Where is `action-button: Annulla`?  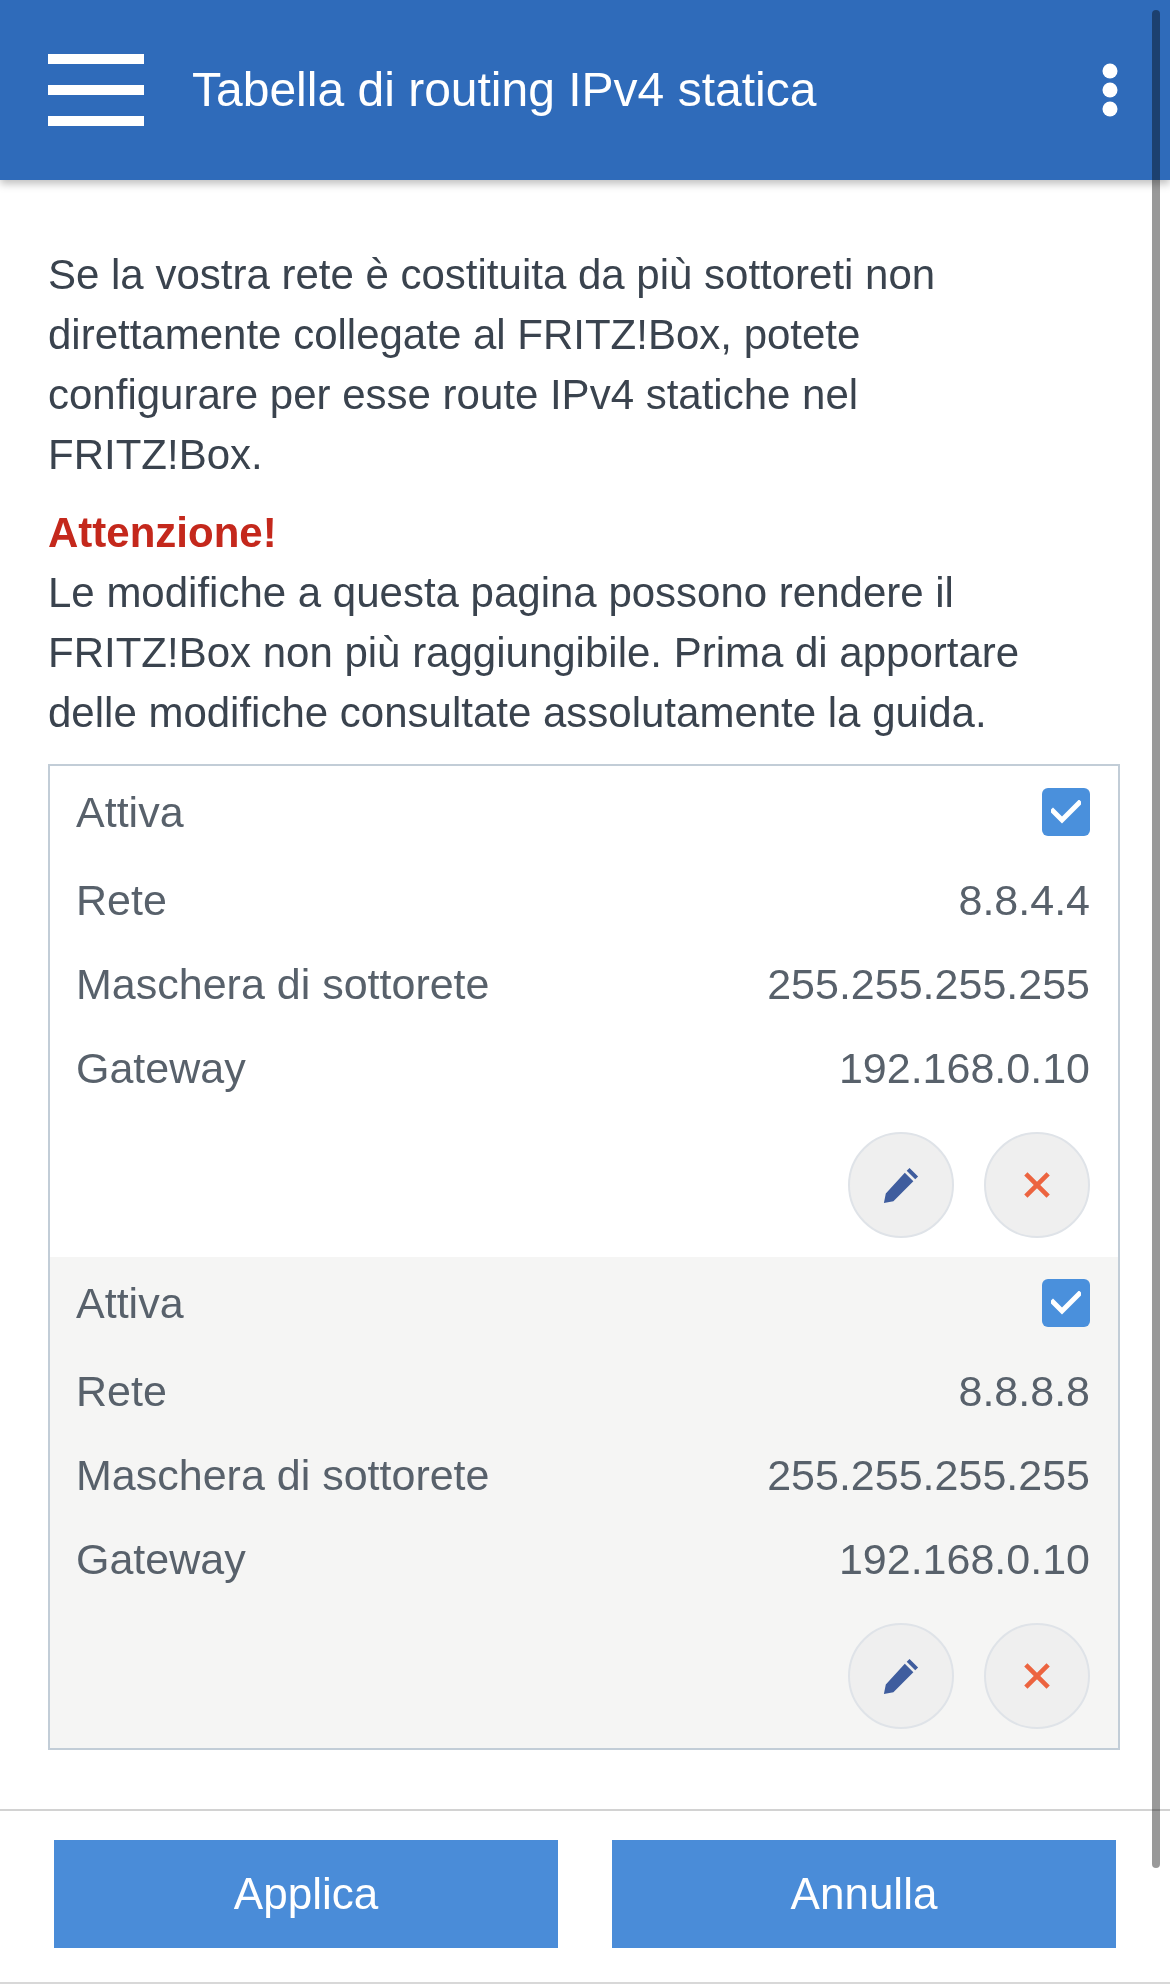 action-button: Annulla is located at coordinates (864, 1894).